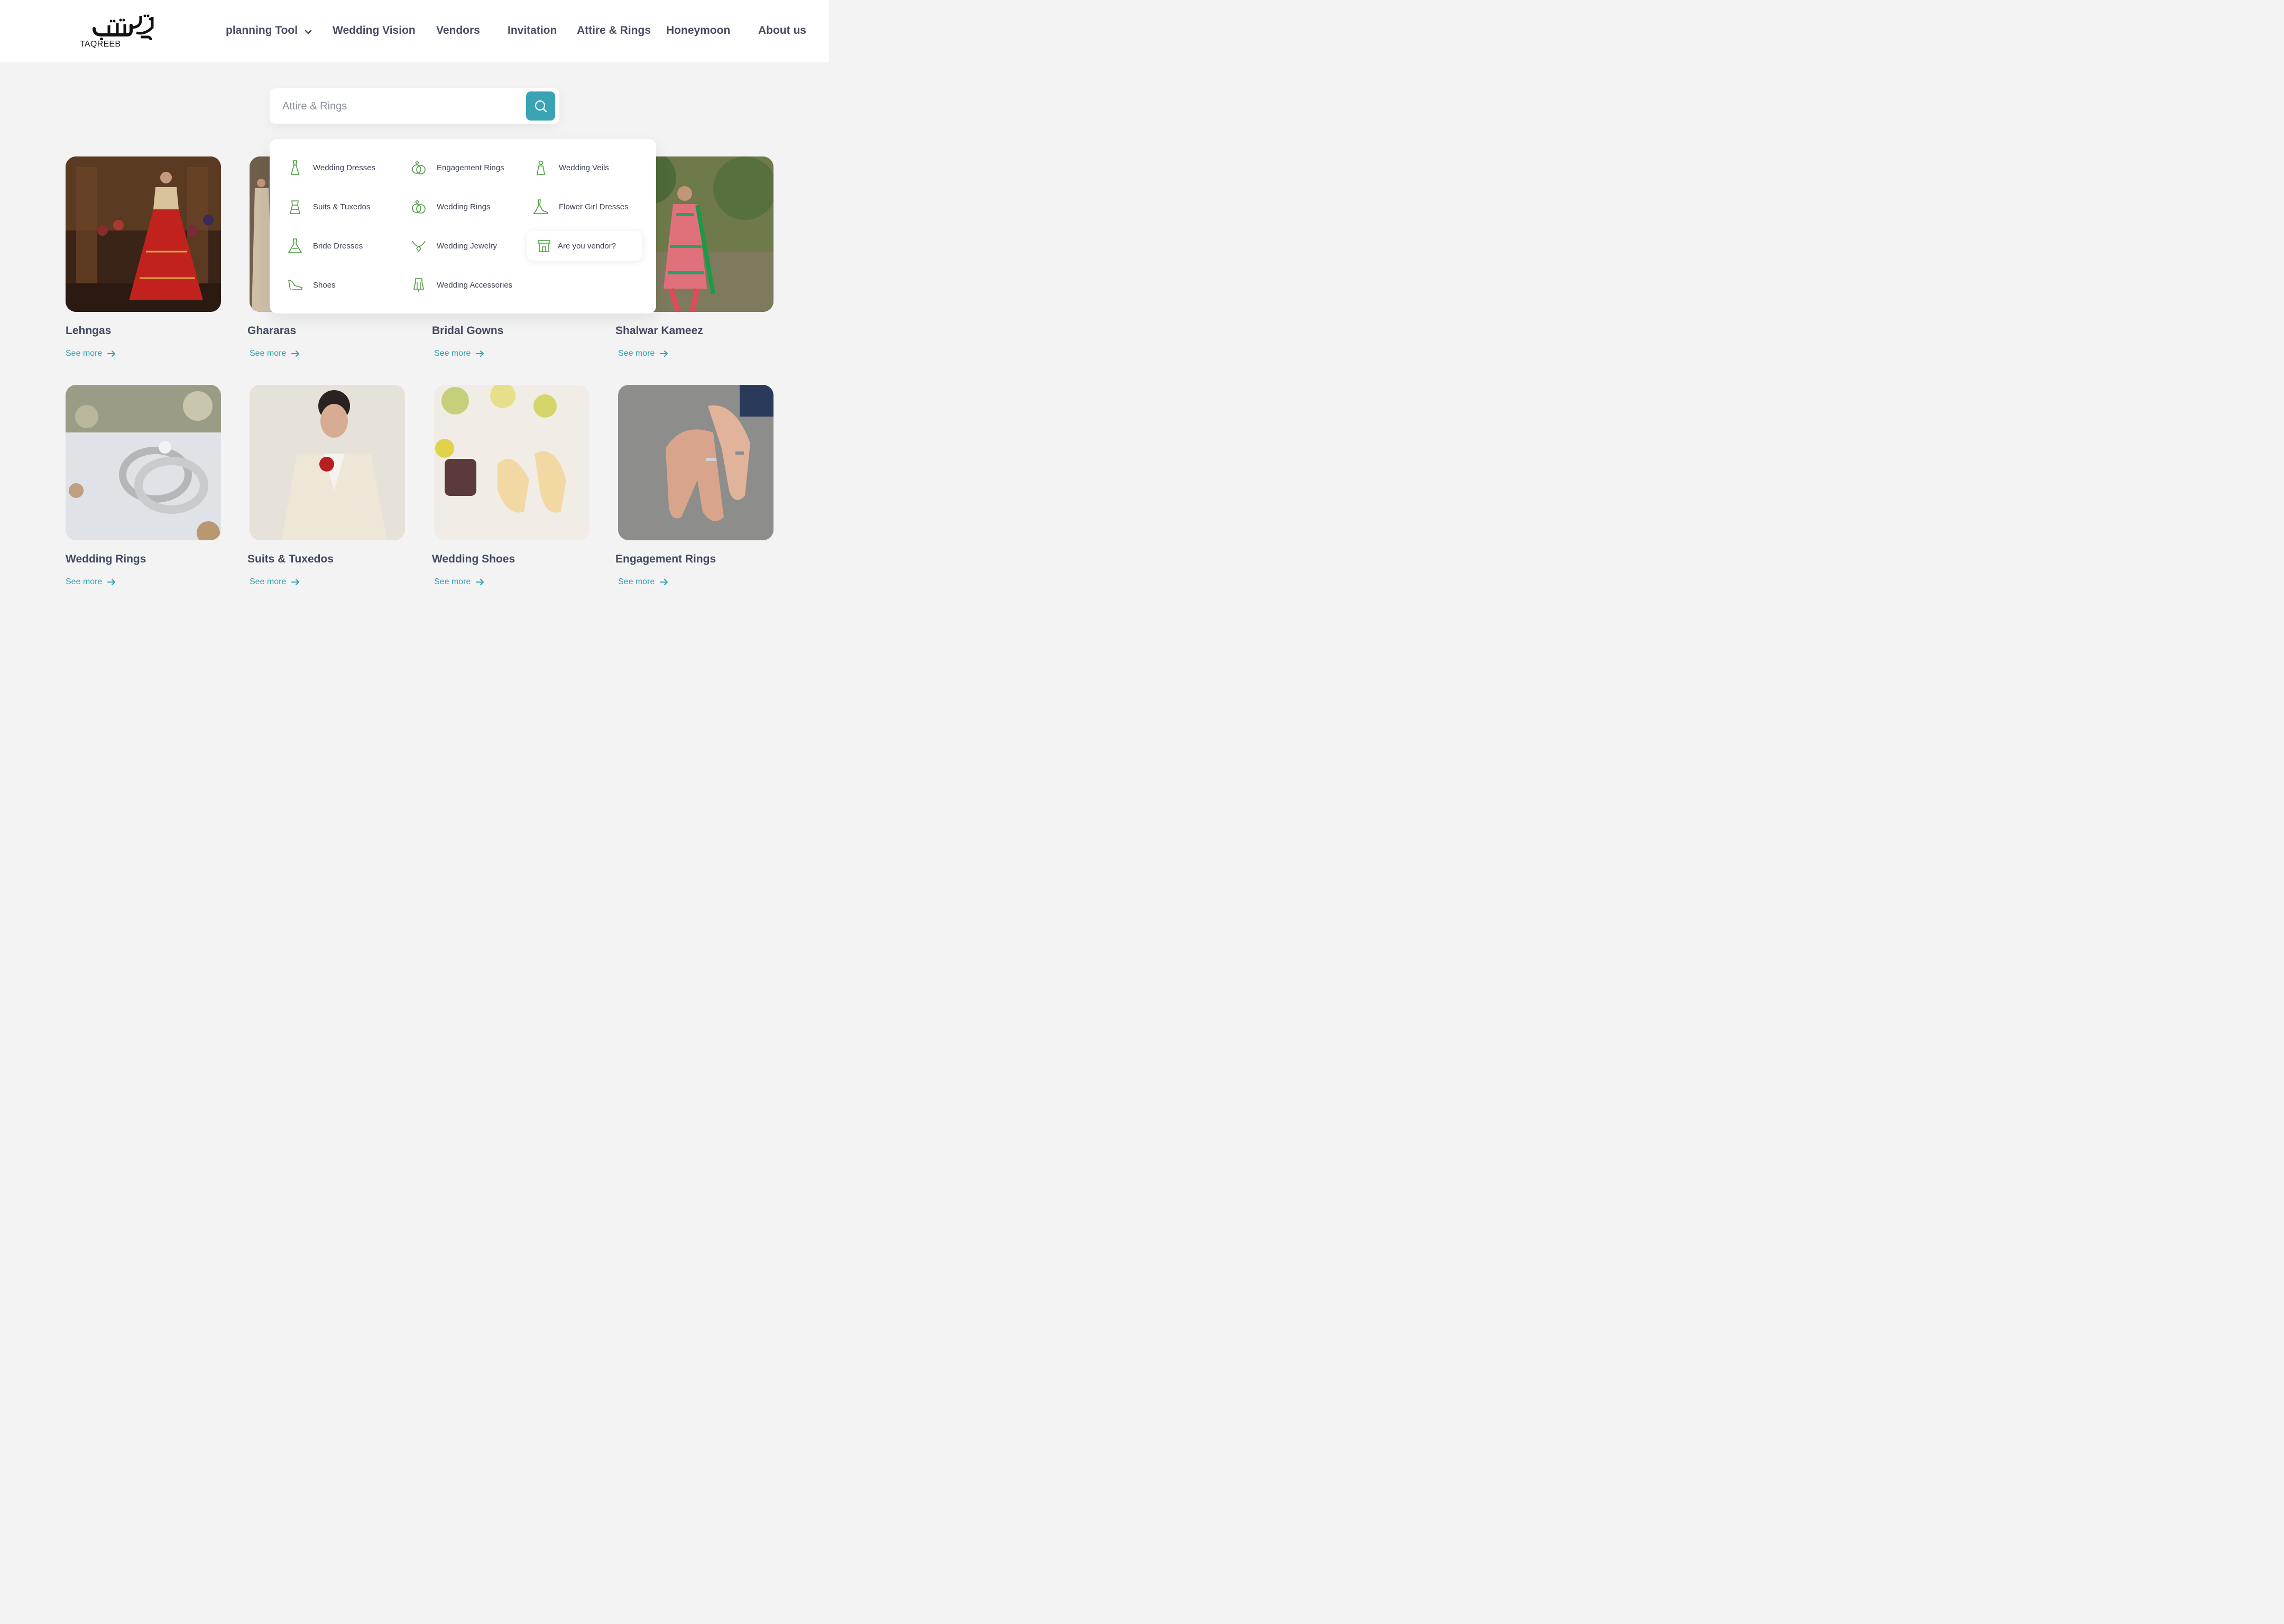 The height and width of the screenshot is (1624, 2284). Describe the element at coordinates (262, 31) in the screenshot. I see `nav-planning-tool: planning Tool` at that location.